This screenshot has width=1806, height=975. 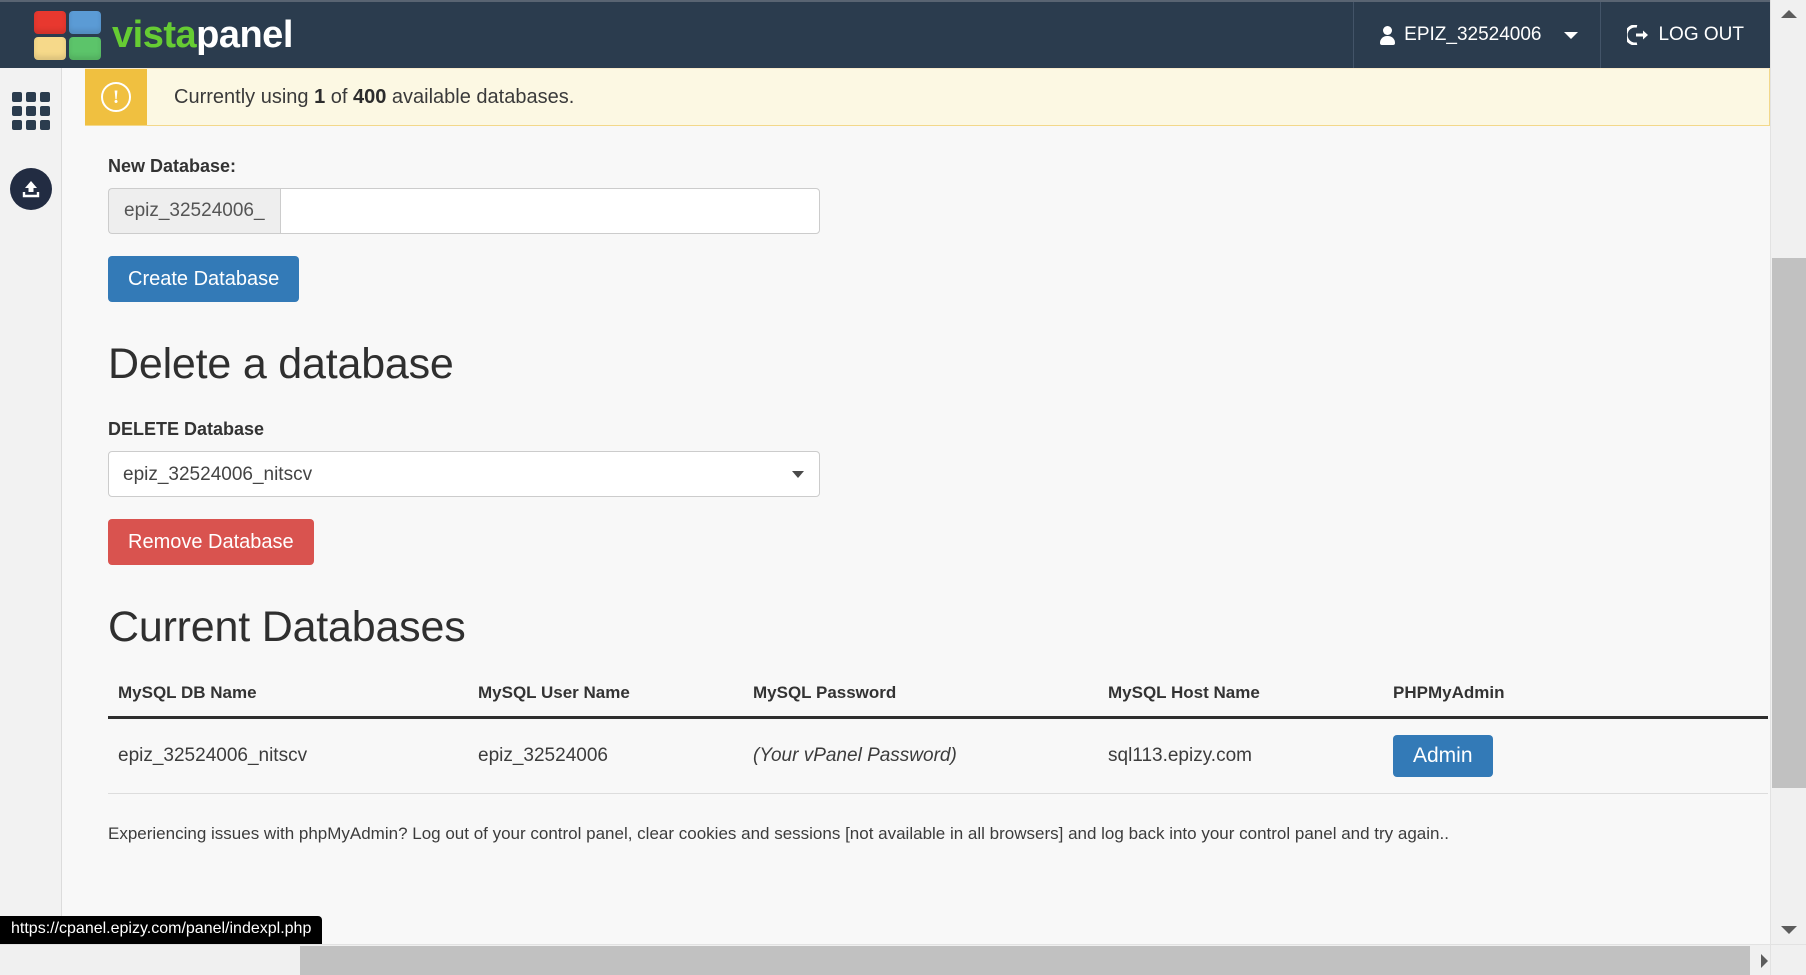 I want to click on remove-database-button: Remove Database, so click(x=211, y=542).